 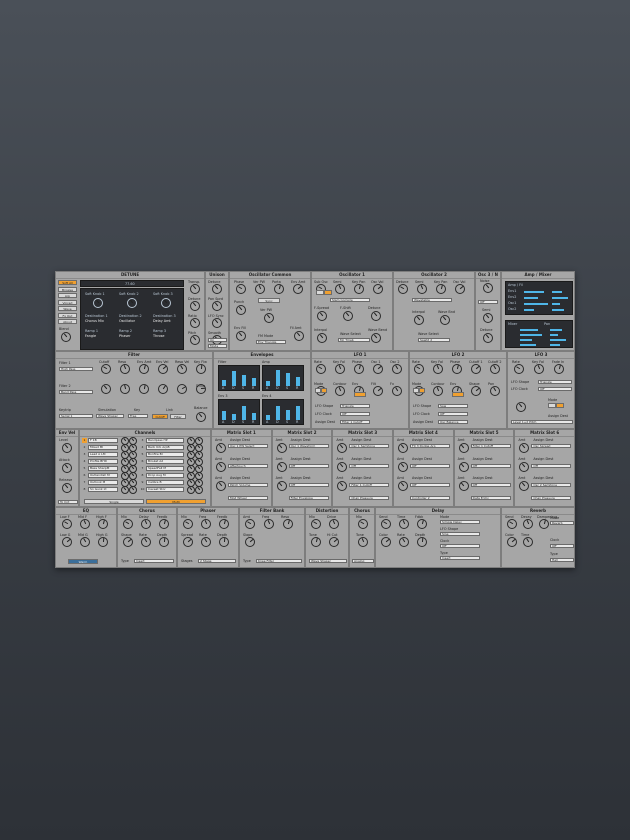 What do you see at coordinates (195, 289) in the screenshot?
I see `transp-knob` at bounding box center [195, 289].